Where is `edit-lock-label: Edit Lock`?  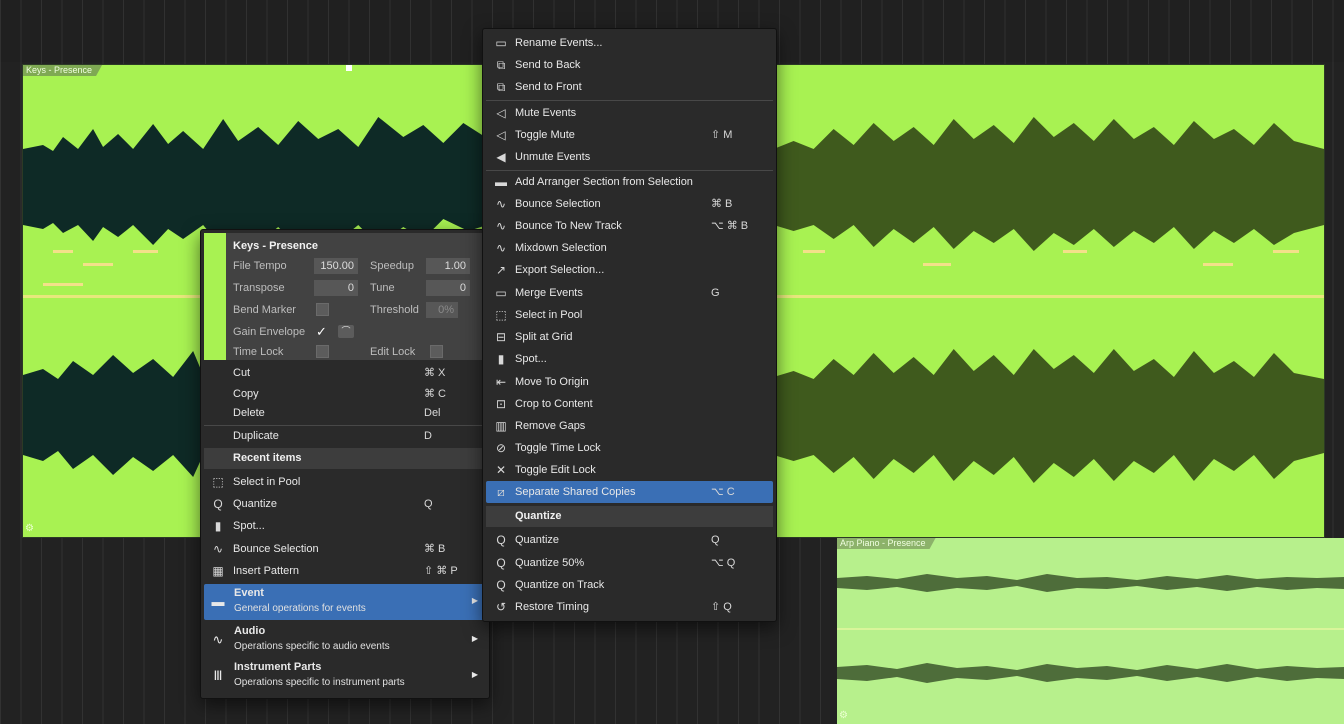
edit-lock-label: Edit Lock is located at coordinates (393, 352).